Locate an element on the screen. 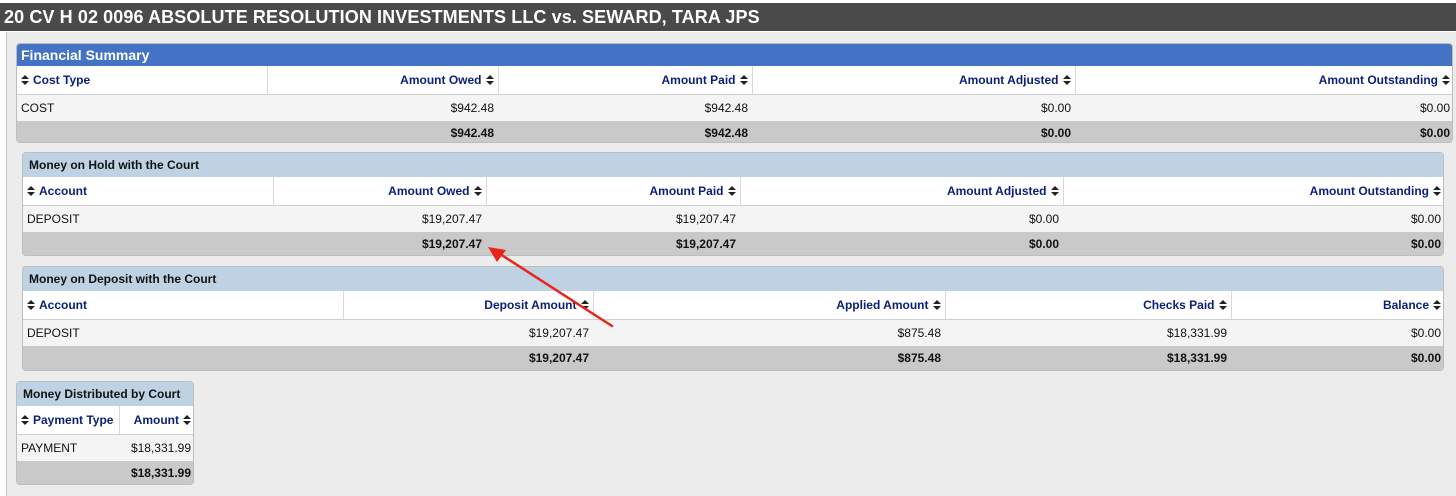 This screenshot has width=1456, height=496. cell-cost-type: COST is located at coordinates (142, 107).